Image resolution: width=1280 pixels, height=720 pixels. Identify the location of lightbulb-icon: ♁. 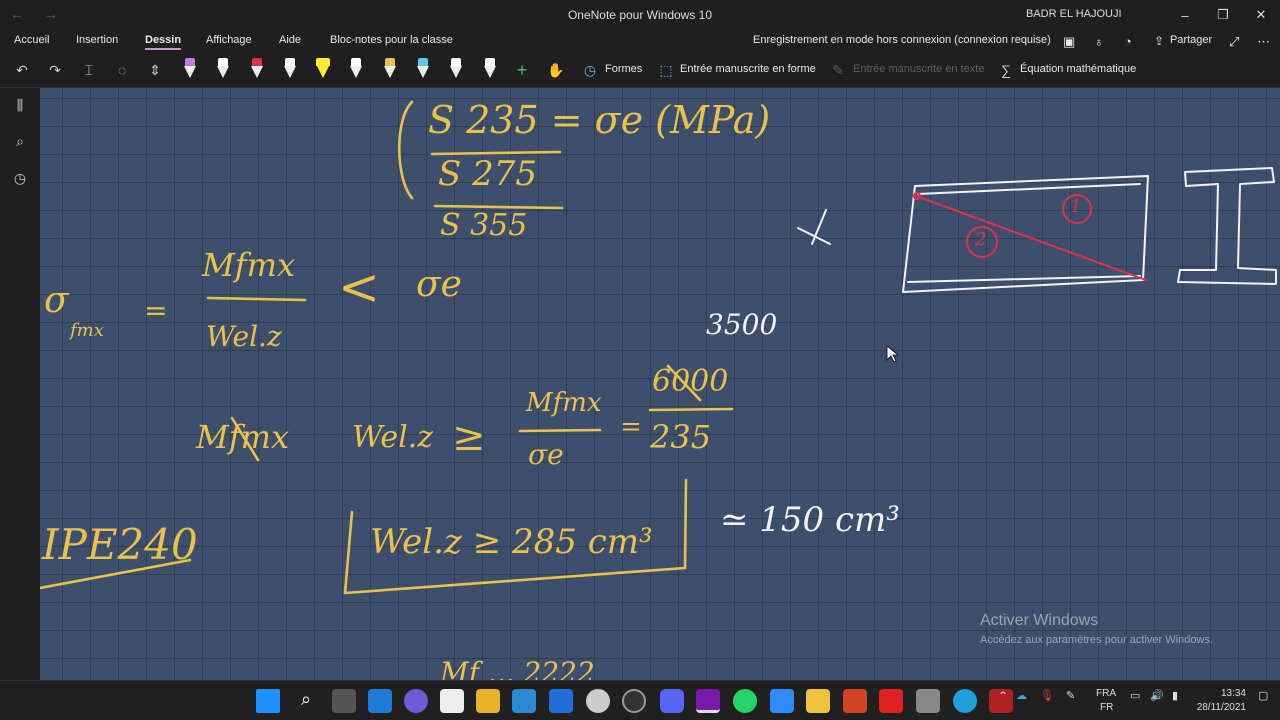
(1099, 41).